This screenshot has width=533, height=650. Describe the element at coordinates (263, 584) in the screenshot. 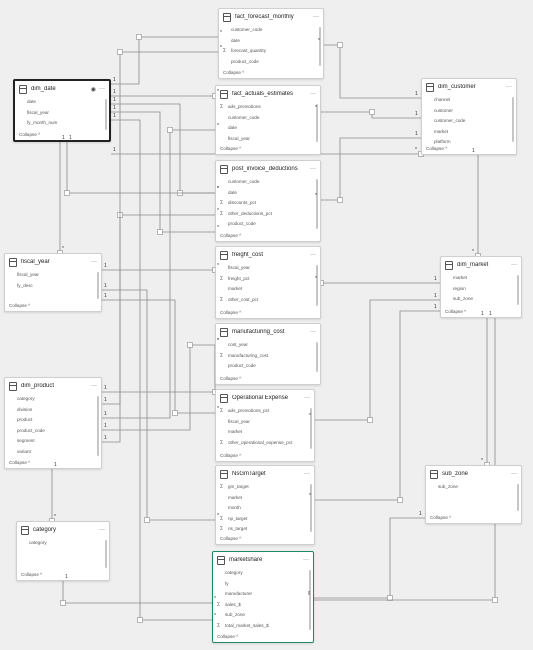

I see `field-row: fy` at that location.